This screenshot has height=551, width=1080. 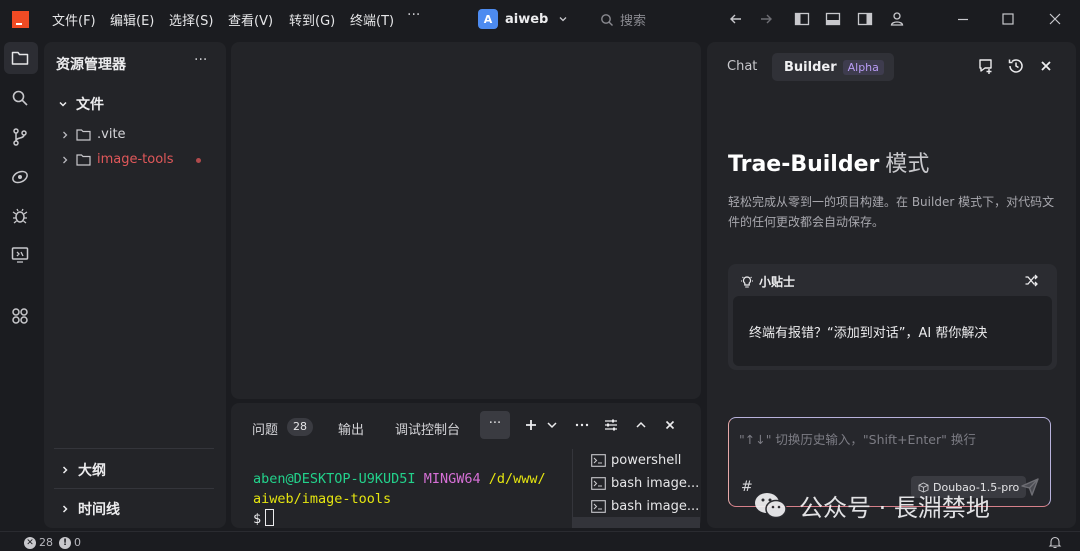 What do you see at coordinates (833, 19) in the screenshot?
I see `toggle-panel-icon` at bounding box center [833, 19].